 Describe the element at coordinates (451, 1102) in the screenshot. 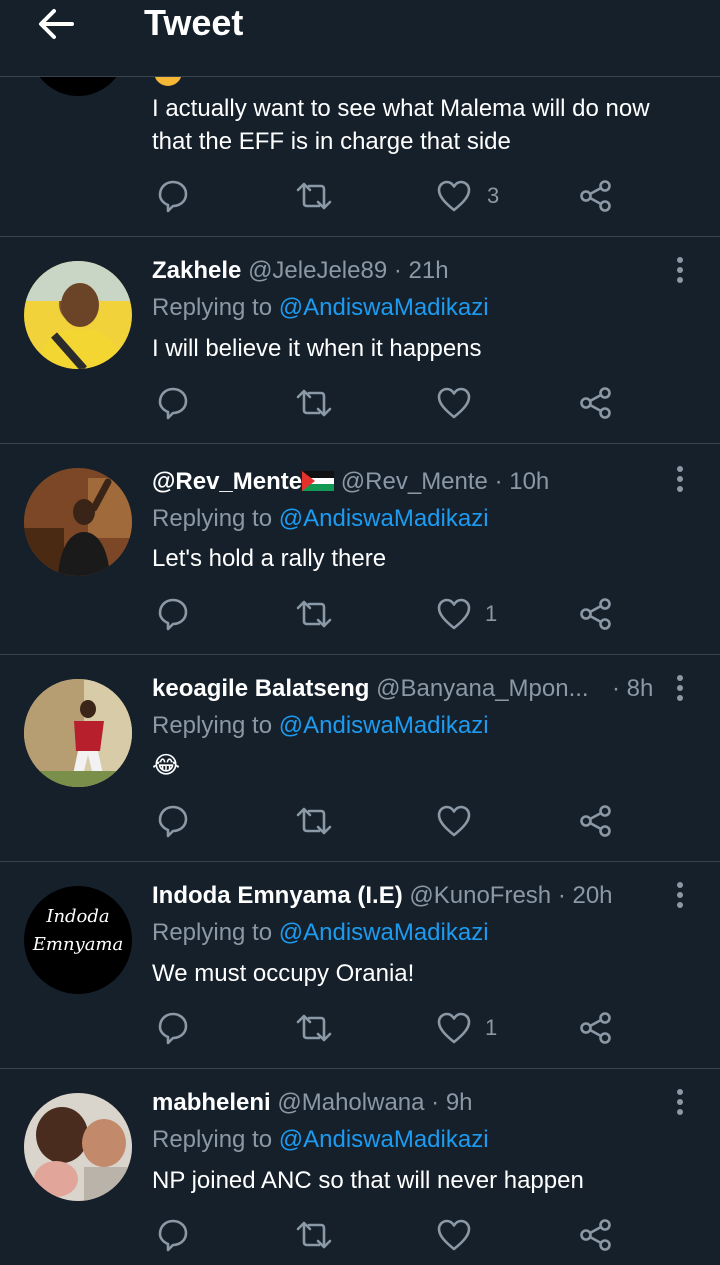

I see `timestamp: · 9h` at that location.